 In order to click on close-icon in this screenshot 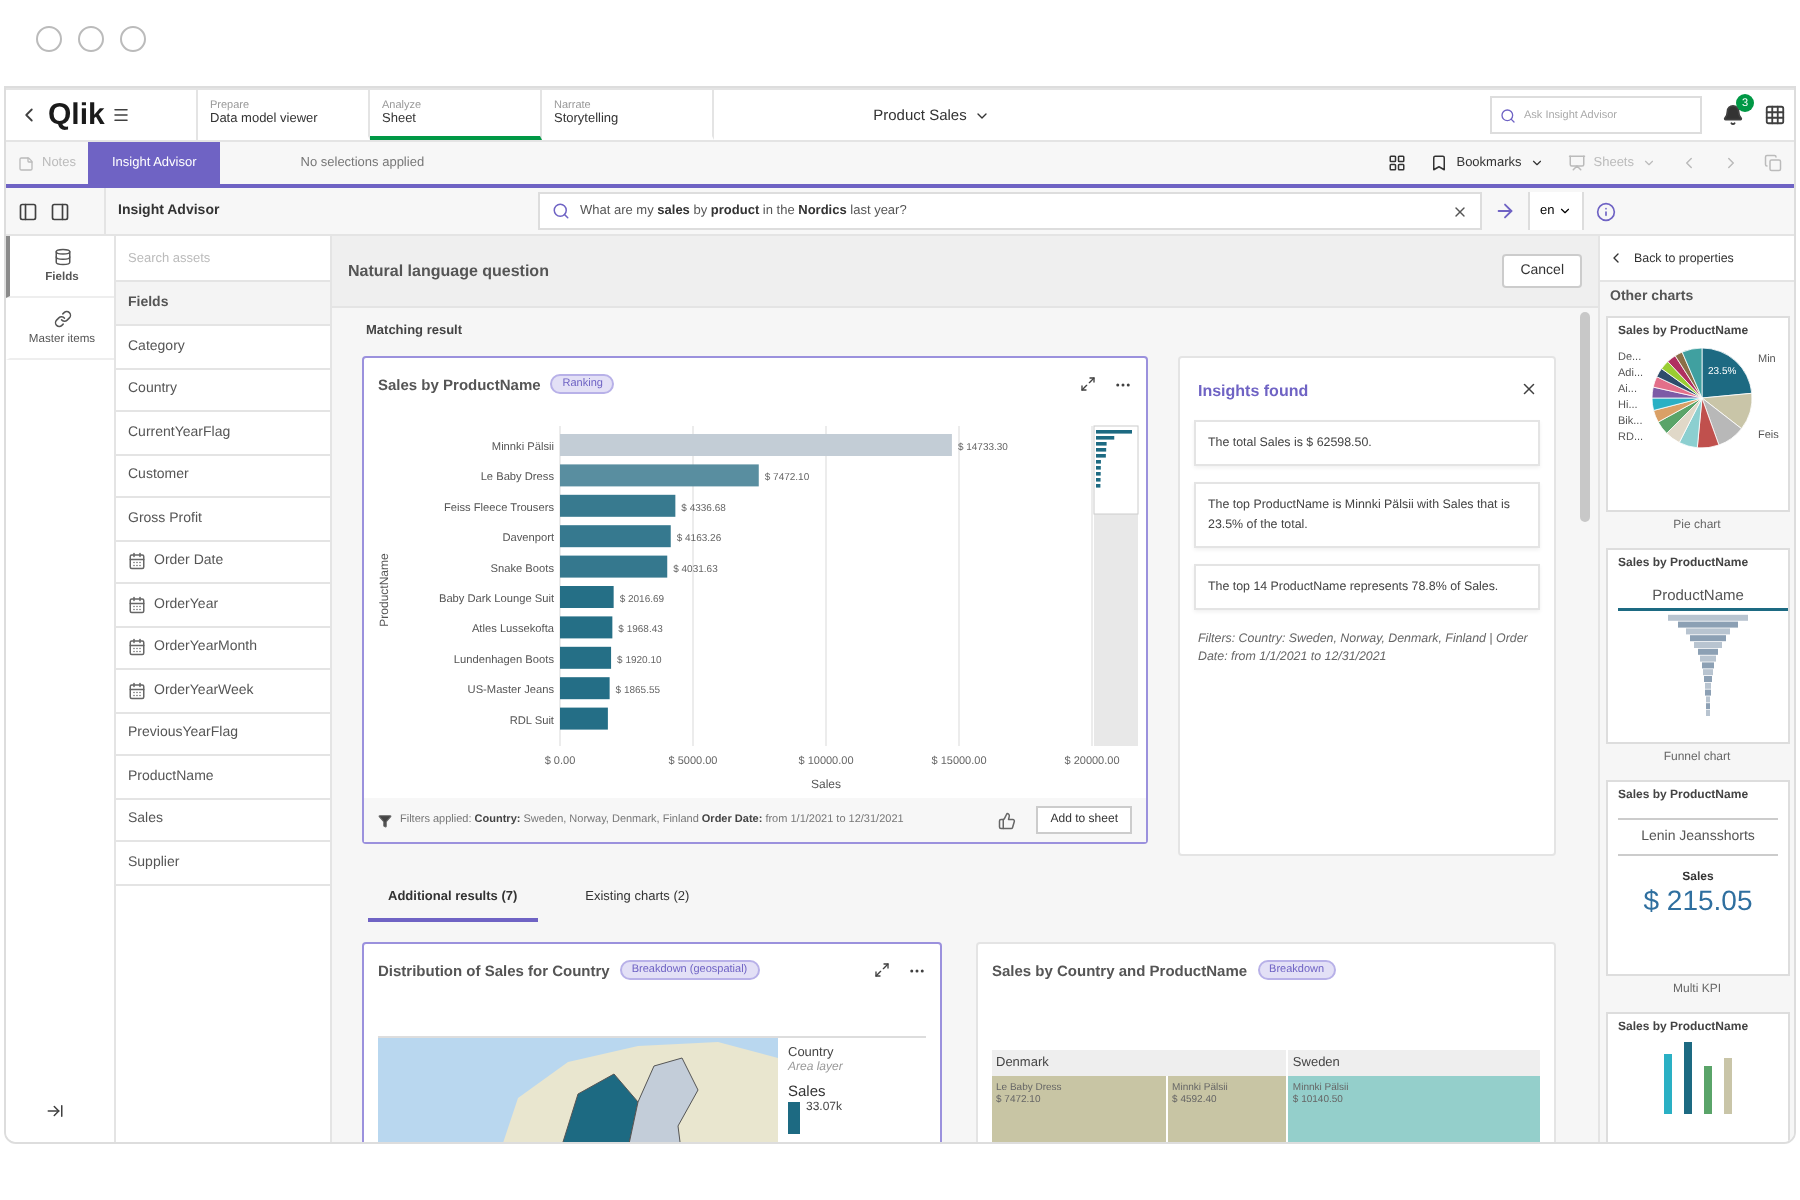, I will do `click(1529, 389)`.